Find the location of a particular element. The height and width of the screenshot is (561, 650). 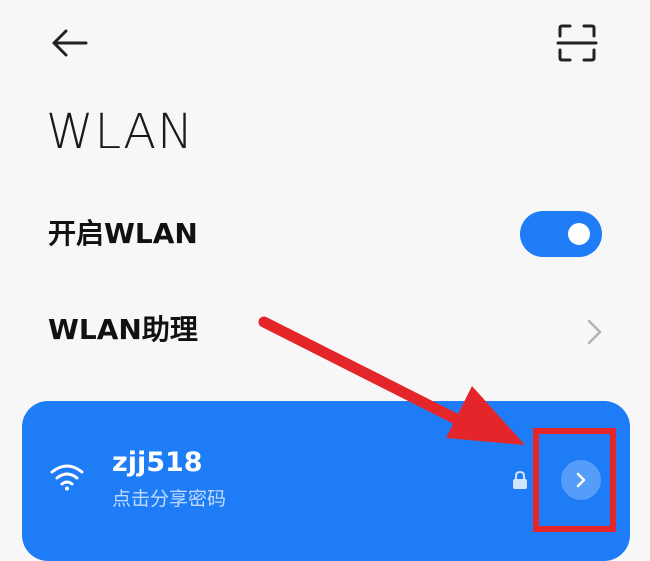

toggle-knob is located at coordinates (579, 234).